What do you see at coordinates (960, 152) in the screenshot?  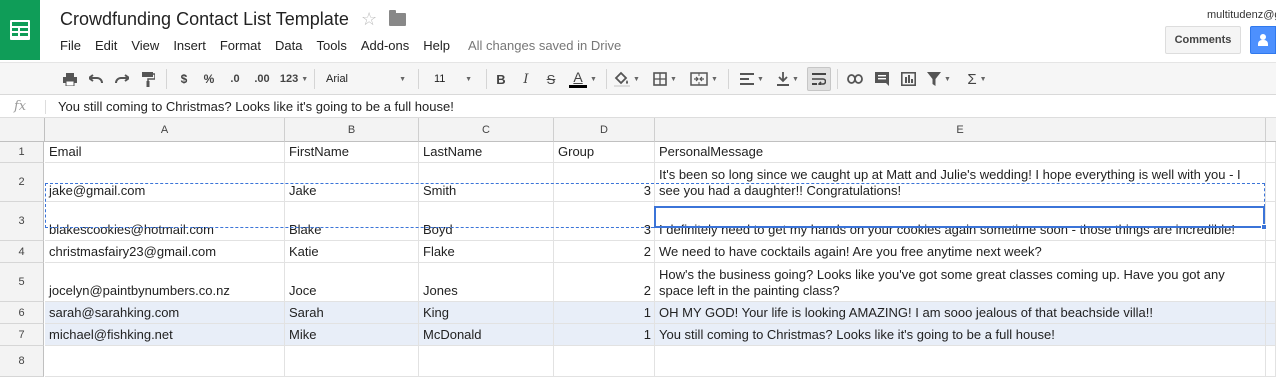 I see `header-cell: PersonalMessage` at bounding box center [960, 152].